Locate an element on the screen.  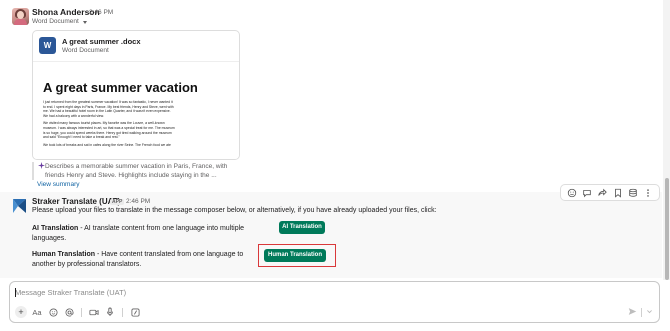
more-icon is located at coordinates (648, 193).